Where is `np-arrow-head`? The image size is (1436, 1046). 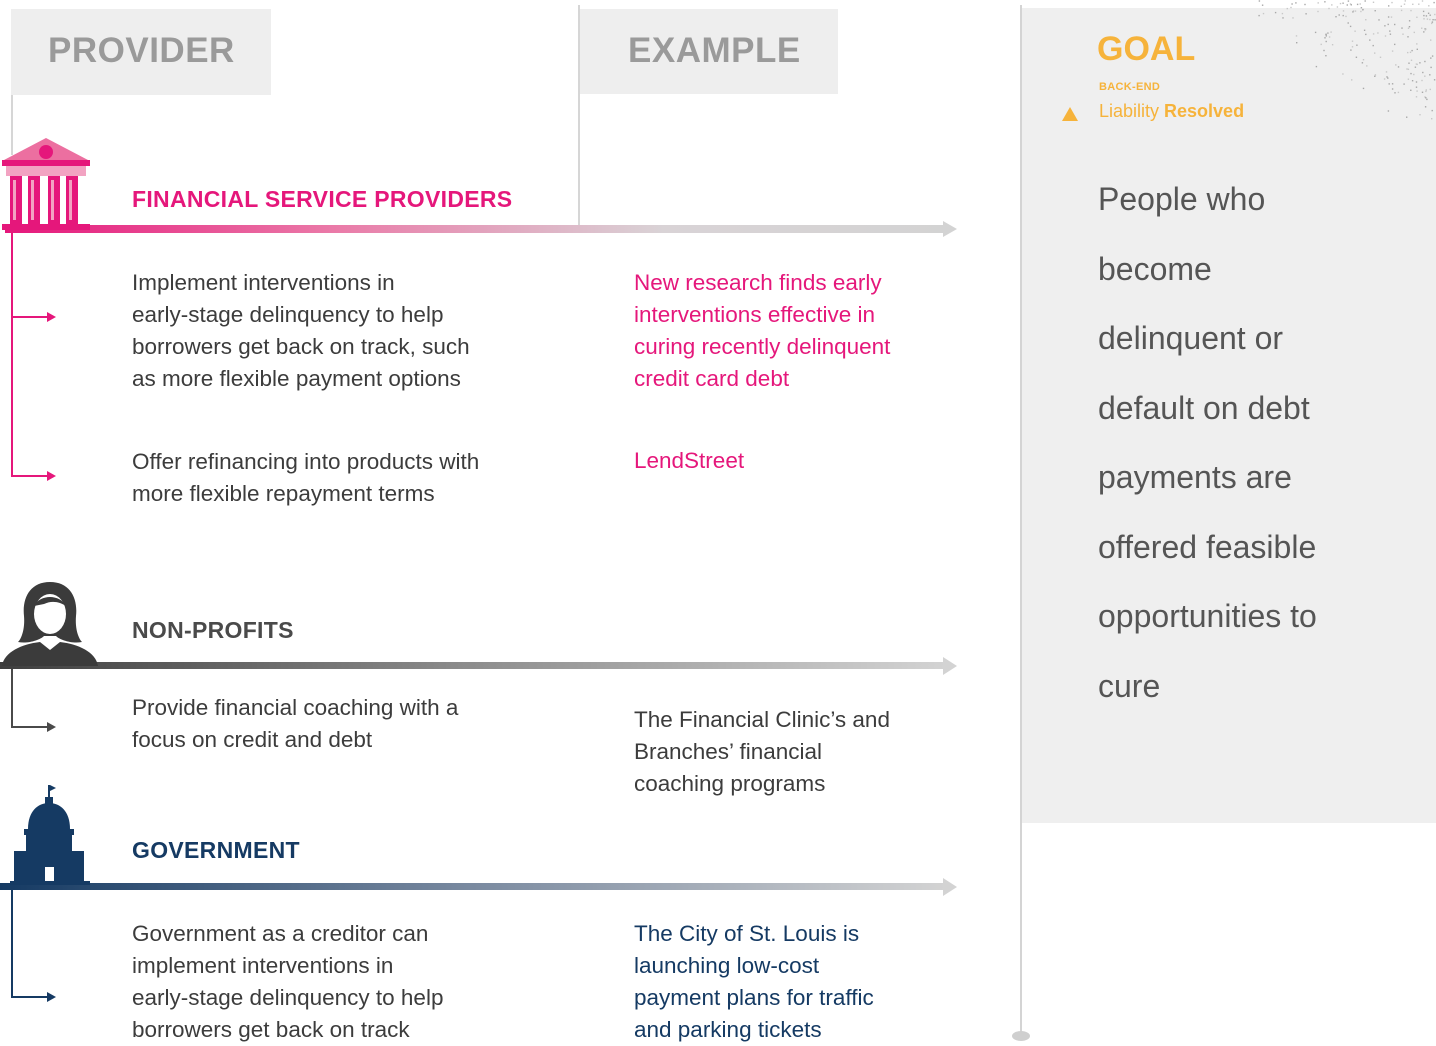 np-arrow-head is located at coordinates (950, 666).